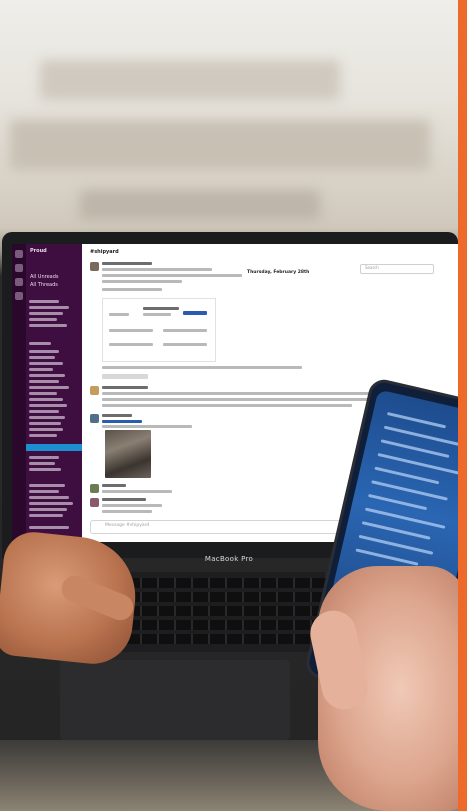 This screenshot has height=811, width=467. I want to click on composer-placeholder: Message #shipyard, so click(127, 525).